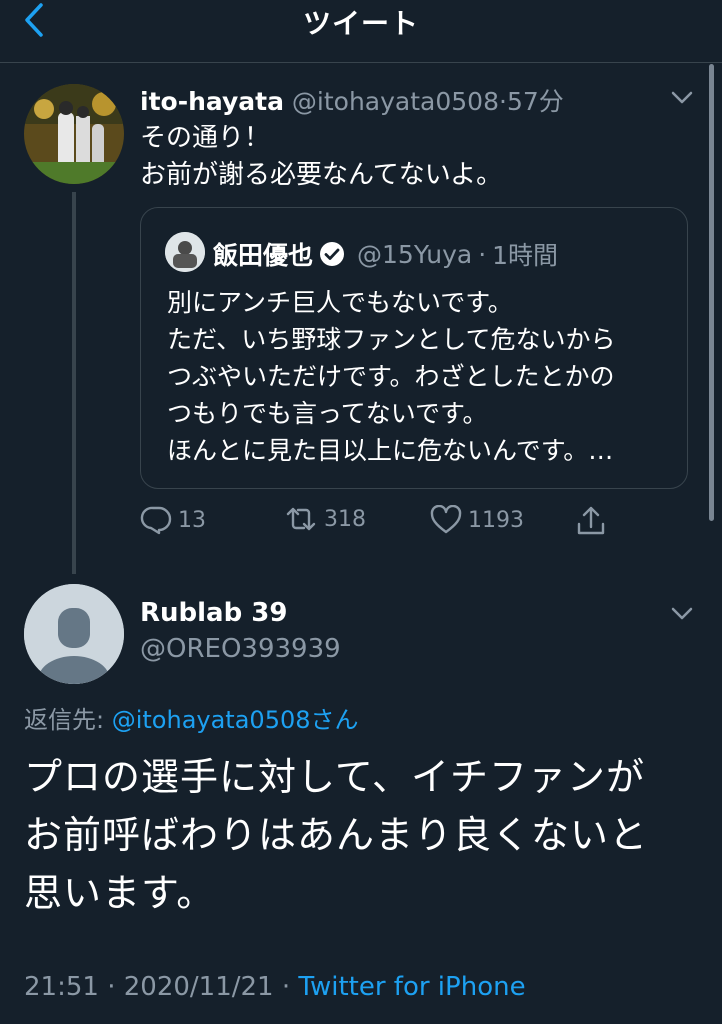 The width and height of the screenshot is (722, 1024). Describe the element at coordinates (345, 519) in the screenshot. I see `retweet-count: 318` at that location.